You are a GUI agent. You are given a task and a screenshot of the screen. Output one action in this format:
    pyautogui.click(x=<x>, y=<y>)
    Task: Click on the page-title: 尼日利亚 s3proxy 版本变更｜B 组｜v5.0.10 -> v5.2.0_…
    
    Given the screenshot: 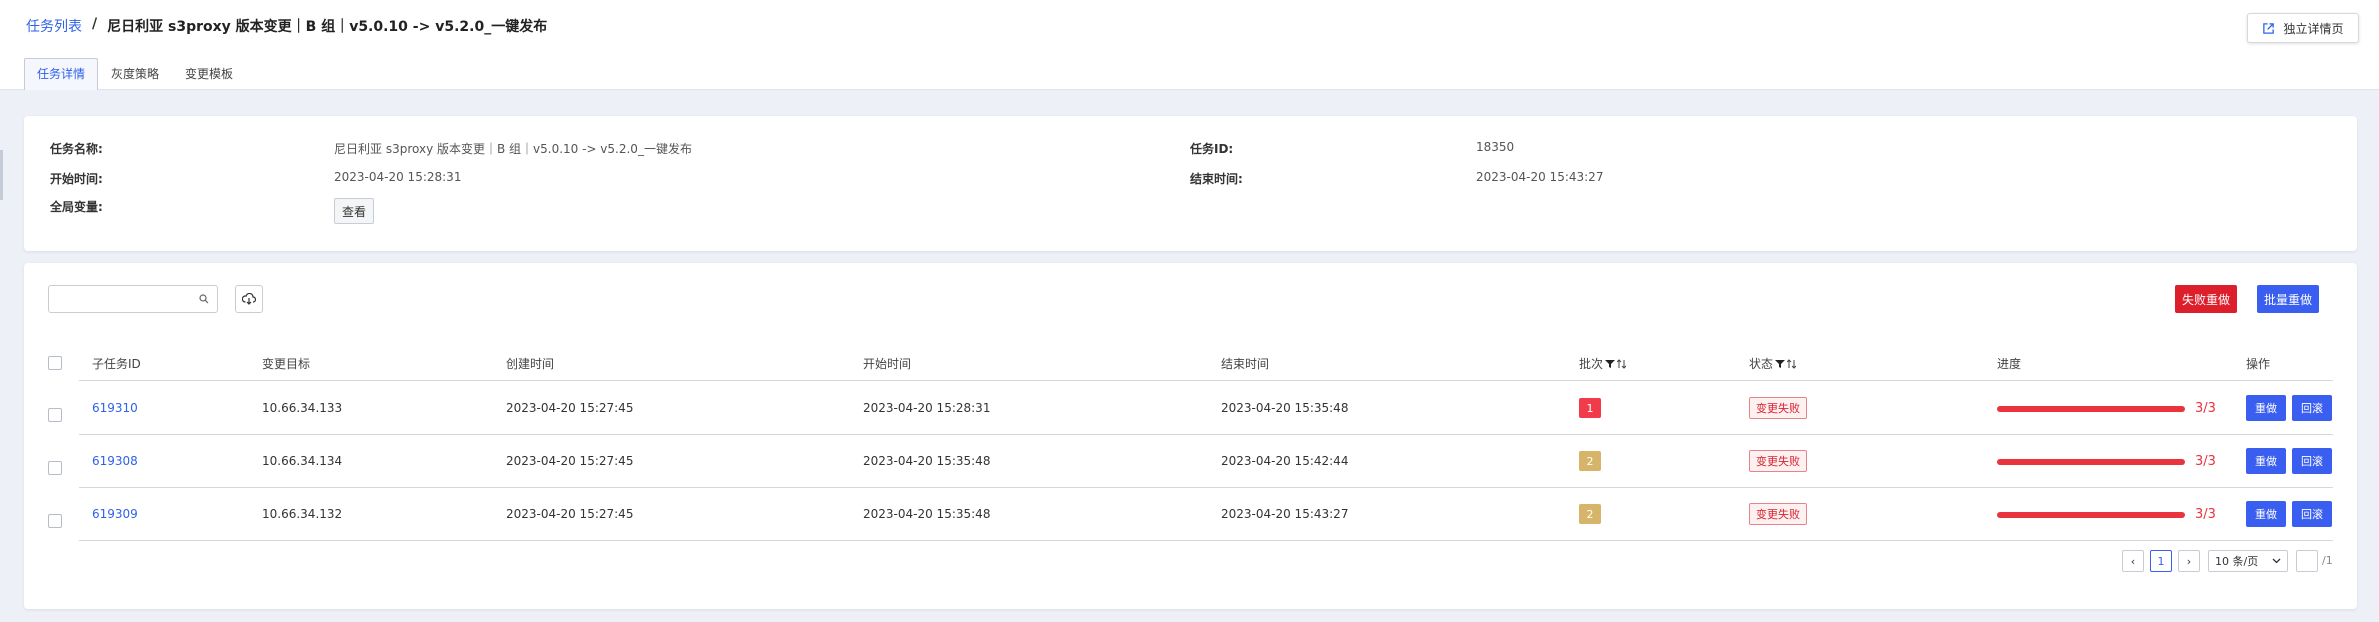 What is the action you would take?
    pyautogui.click(x=327, y=27)
    